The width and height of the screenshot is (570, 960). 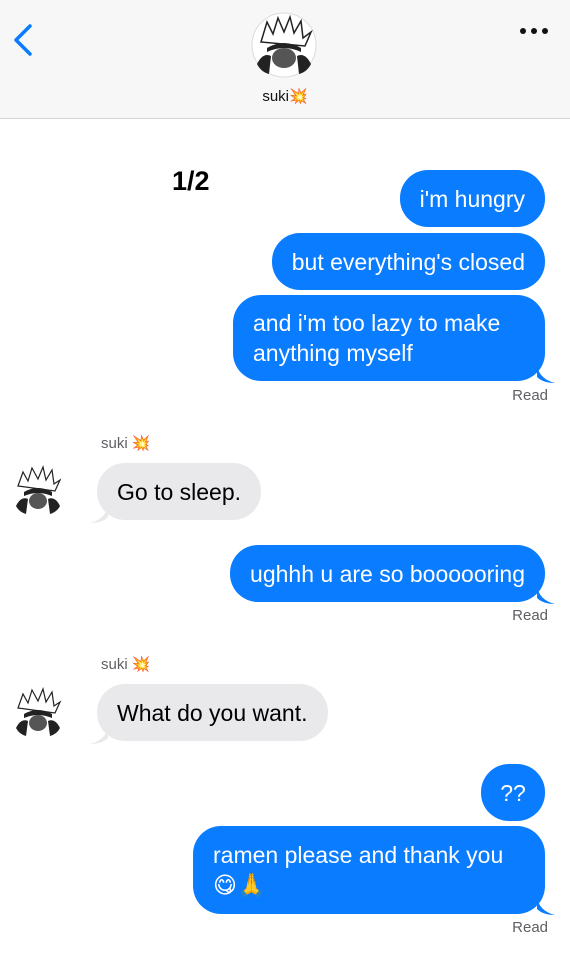 What do you see at coordinates (212, 712) in the screenshot?
I see `message-bubble-incoming: What do you want.` at bounding box center [212, 712].